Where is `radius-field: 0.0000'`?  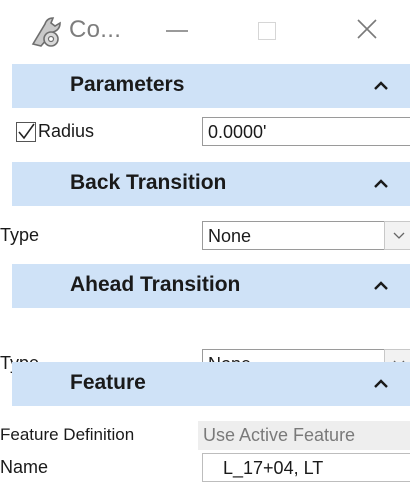 radius-field: 0.0000' is located at coordinates (306, 131).